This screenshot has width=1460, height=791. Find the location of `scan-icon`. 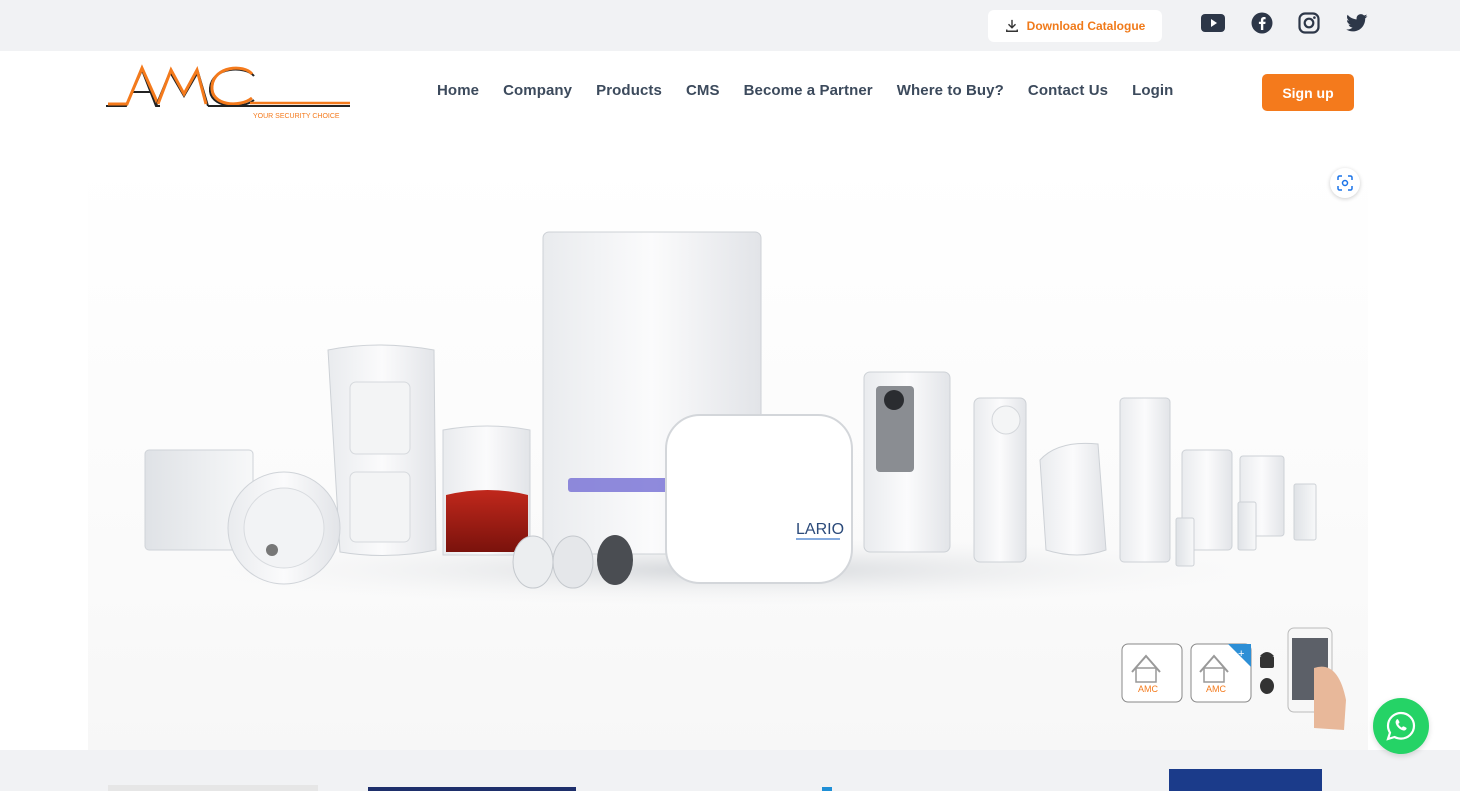

scan-icon is located at coordinates (1345, 183).